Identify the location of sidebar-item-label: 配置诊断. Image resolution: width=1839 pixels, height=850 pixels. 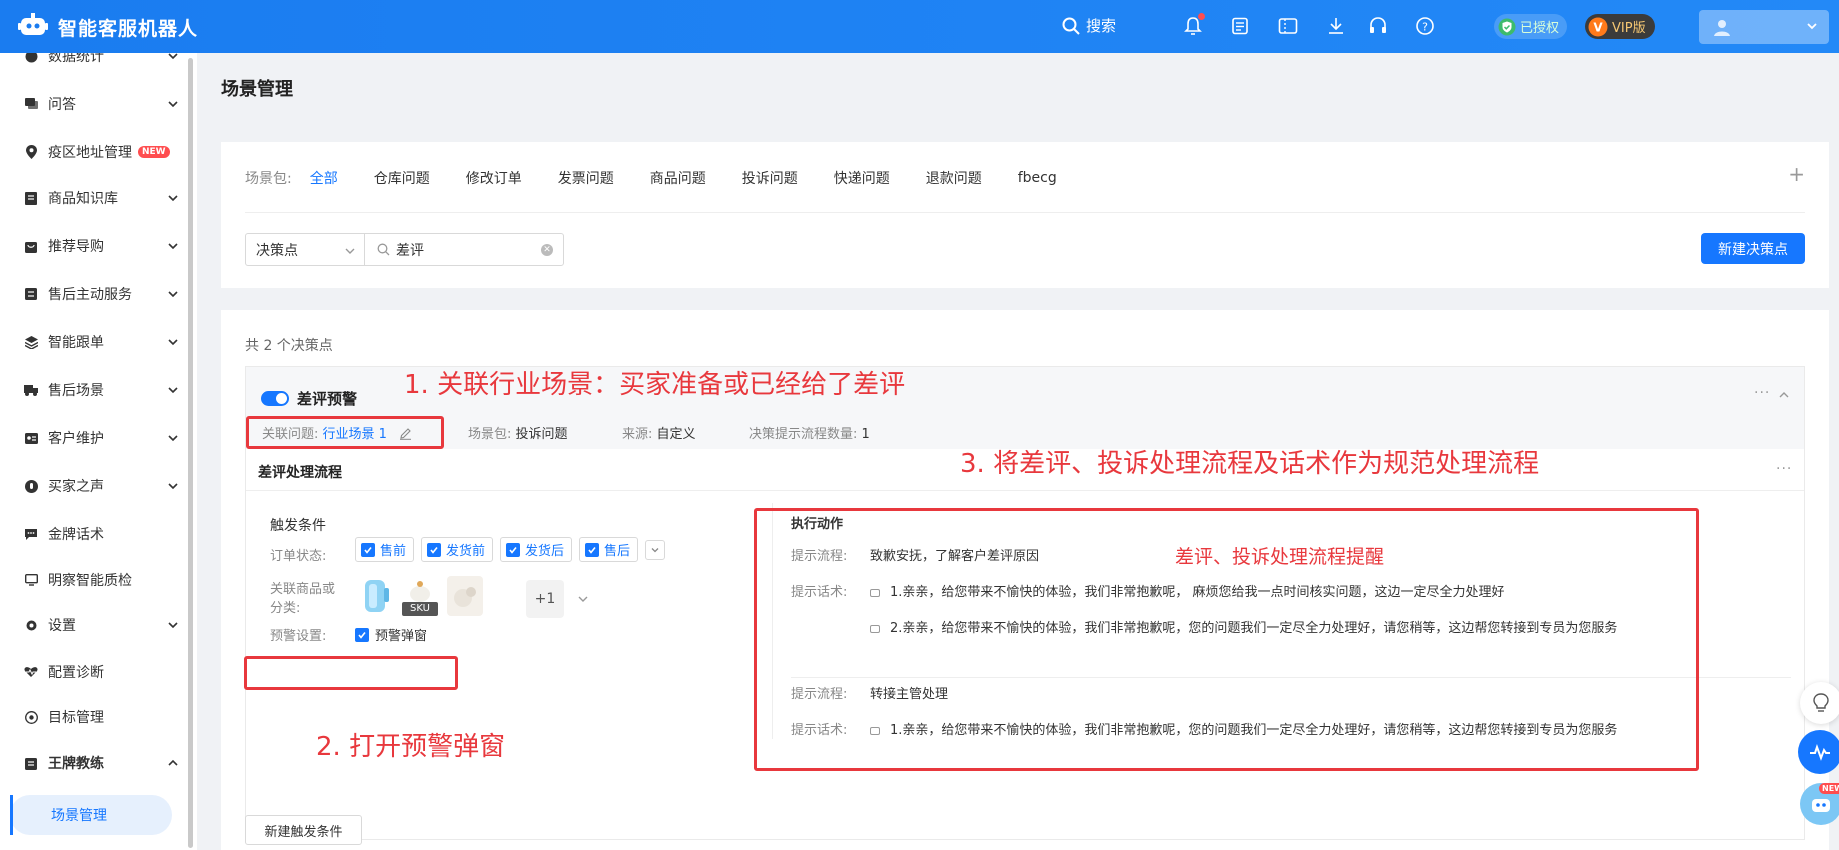
(76, 673).